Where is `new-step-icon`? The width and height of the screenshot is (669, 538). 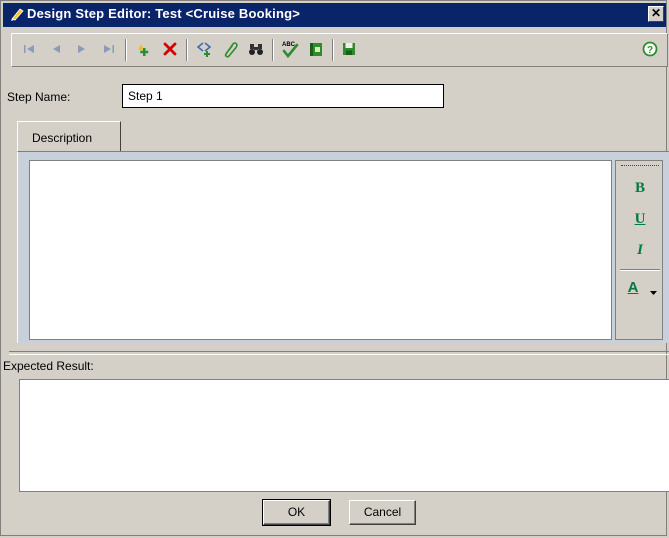
new-step-icon is located at coordinates (143, 50).